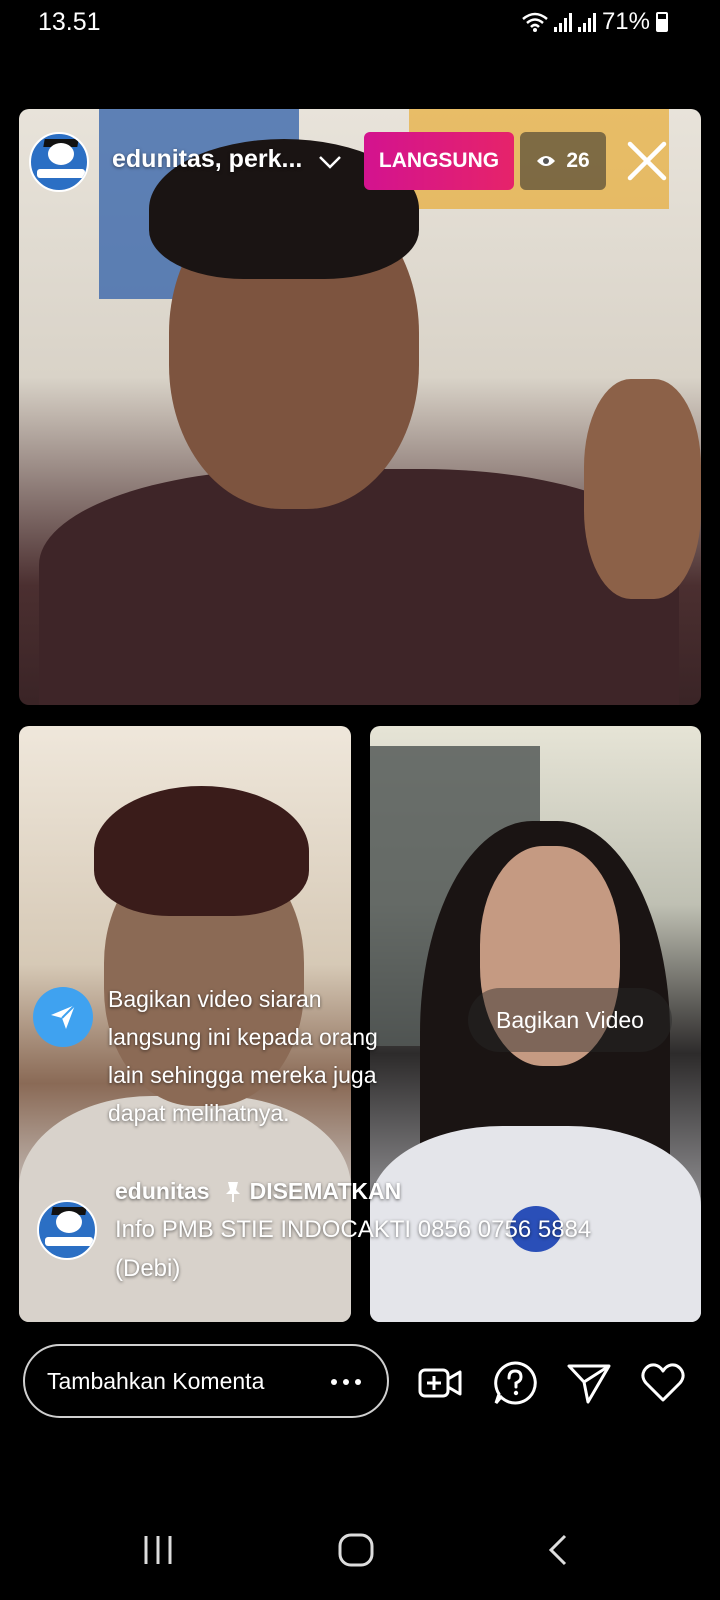  I want to click on share-video-button: Bagikan Video, so click(570, 1020).